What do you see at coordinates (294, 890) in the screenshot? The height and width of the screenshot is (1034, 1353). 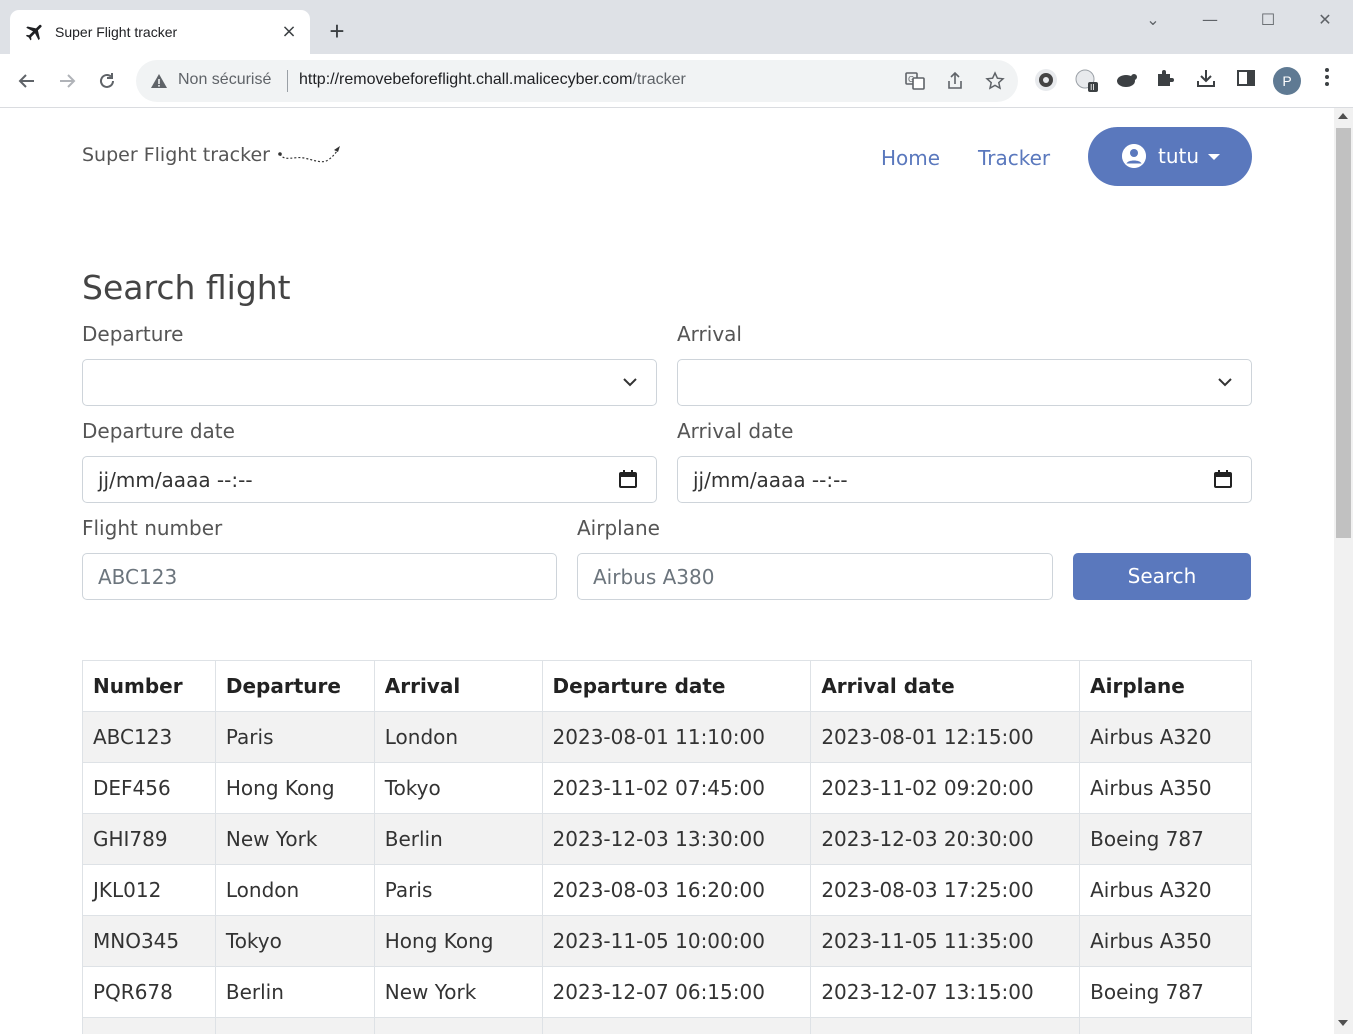 I see `cell-departure: London` at bounding box center [294, 890].